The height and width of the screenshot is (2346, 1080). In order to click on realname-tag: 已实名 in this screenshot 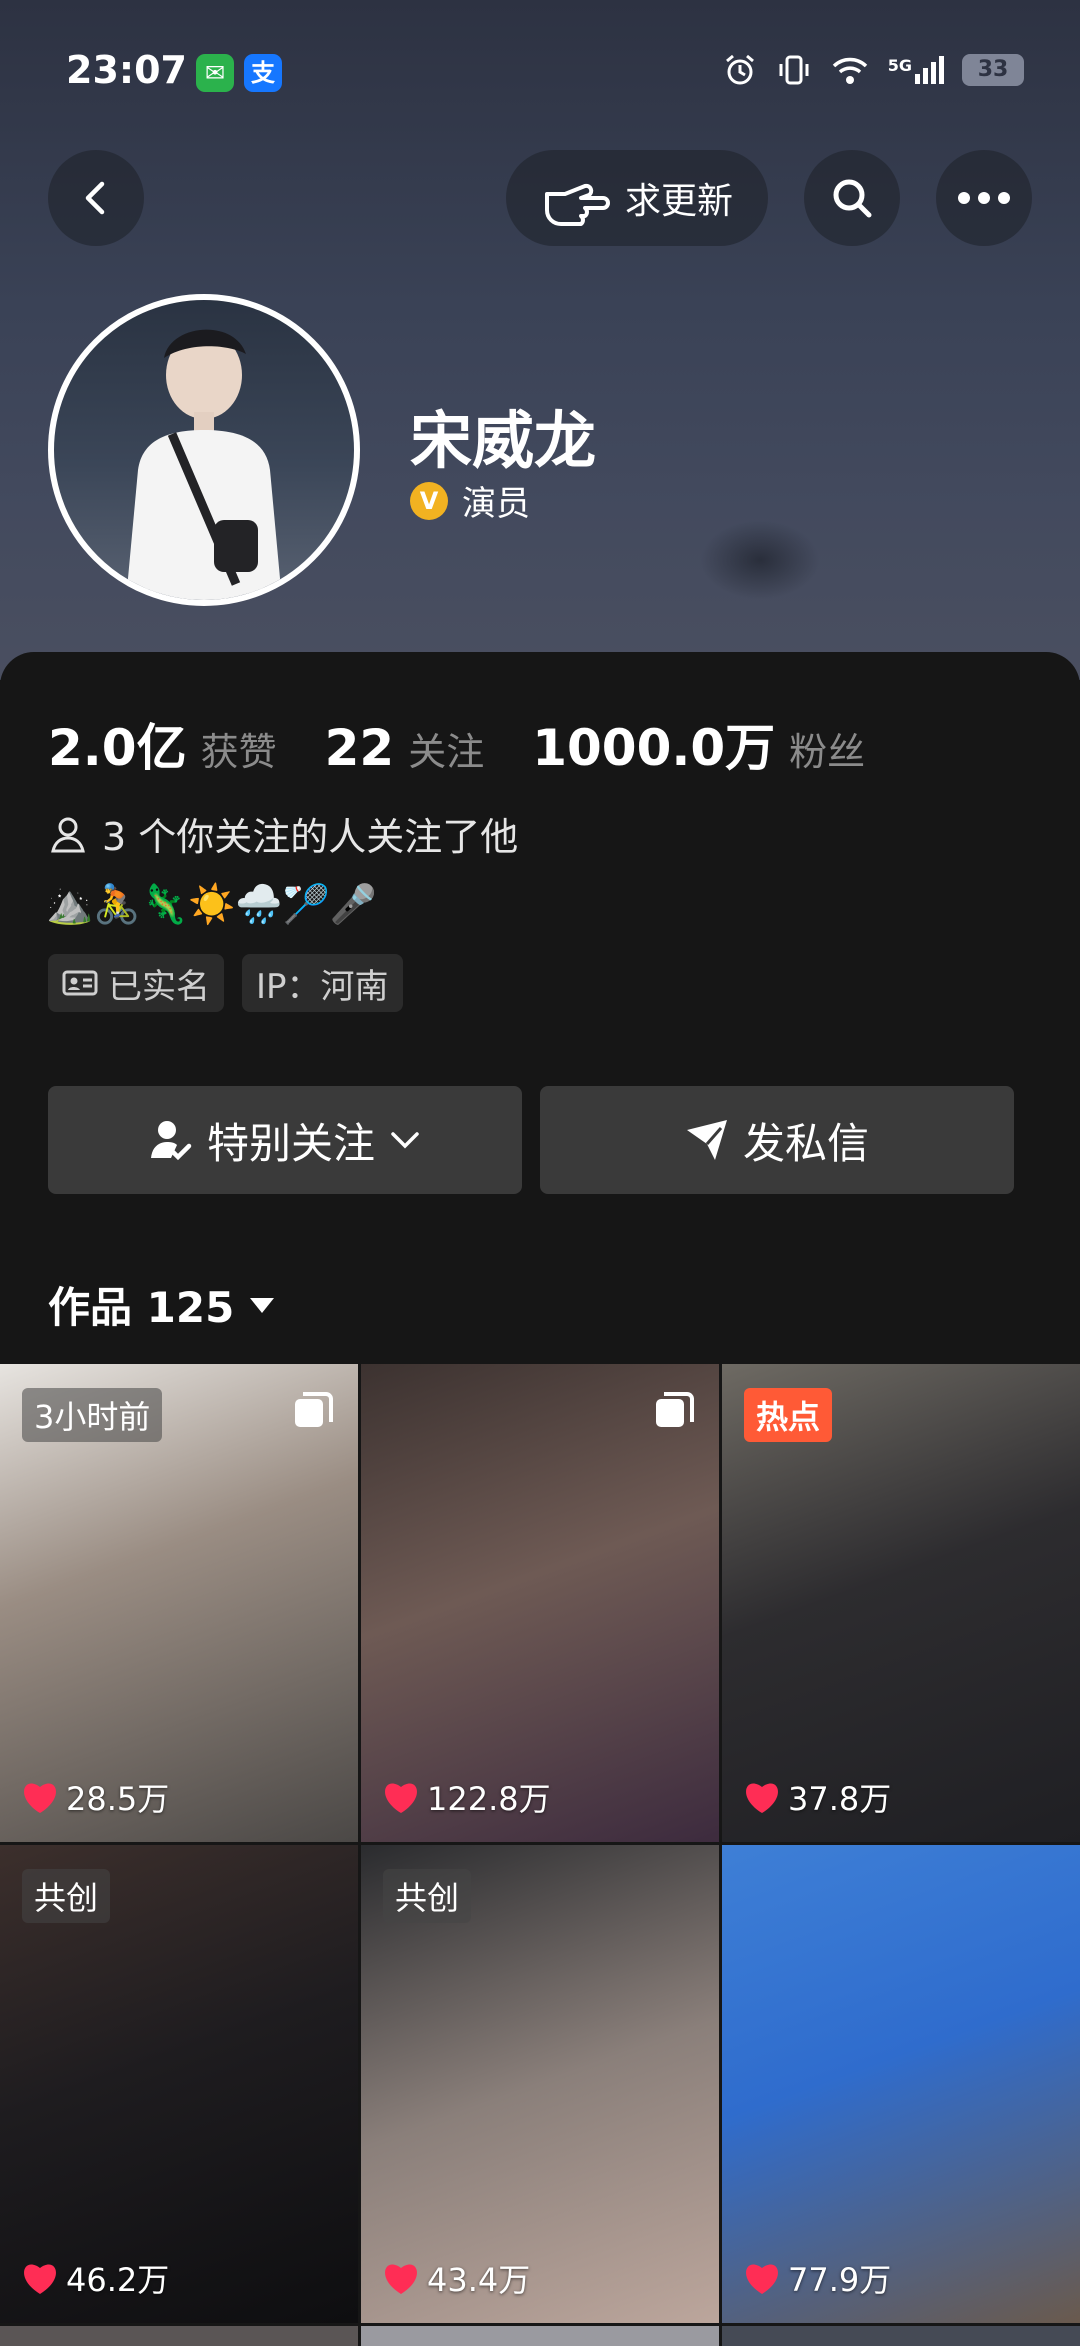, I will do `click(136, 983)`.